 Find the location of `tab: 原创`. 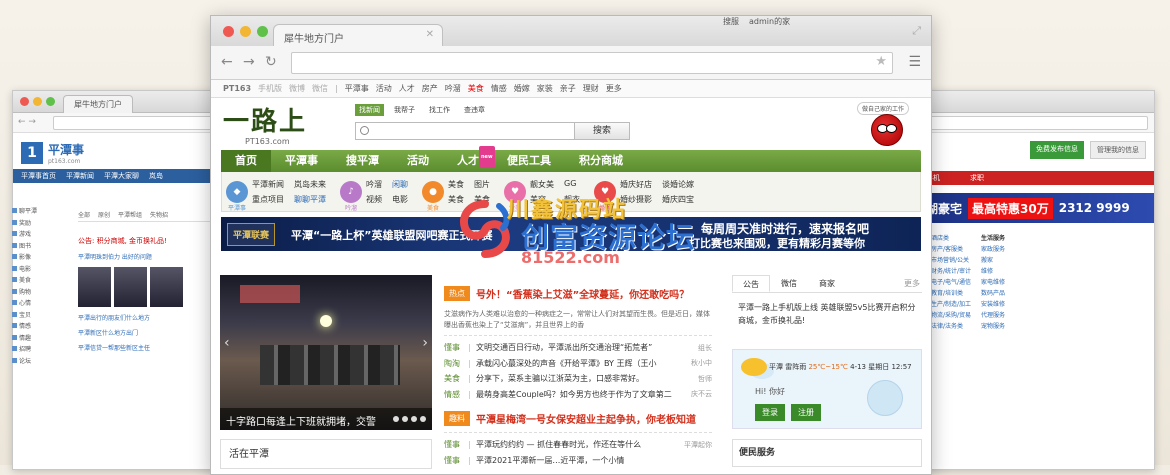

tab: 原创 is located at coordinates (104, 214).